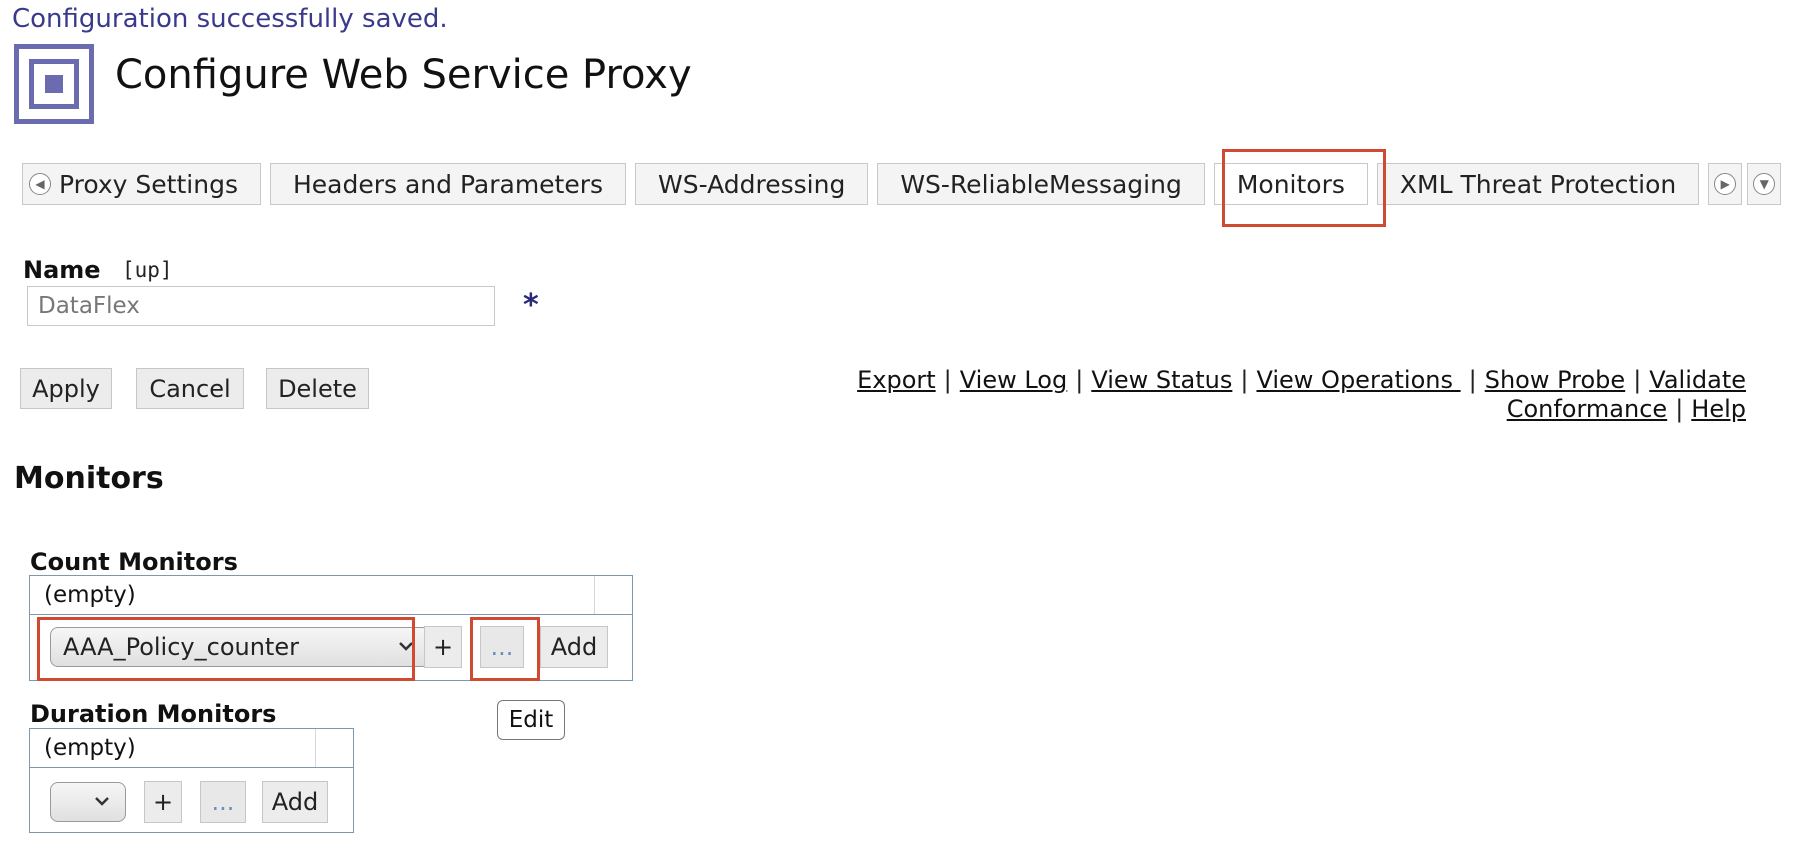 The width and height of the screenshot is (1794, 848). What do you see at coordinates (896, 380) in the screenshot?
I see `export-link: Export` at bounding box center [896, 380].